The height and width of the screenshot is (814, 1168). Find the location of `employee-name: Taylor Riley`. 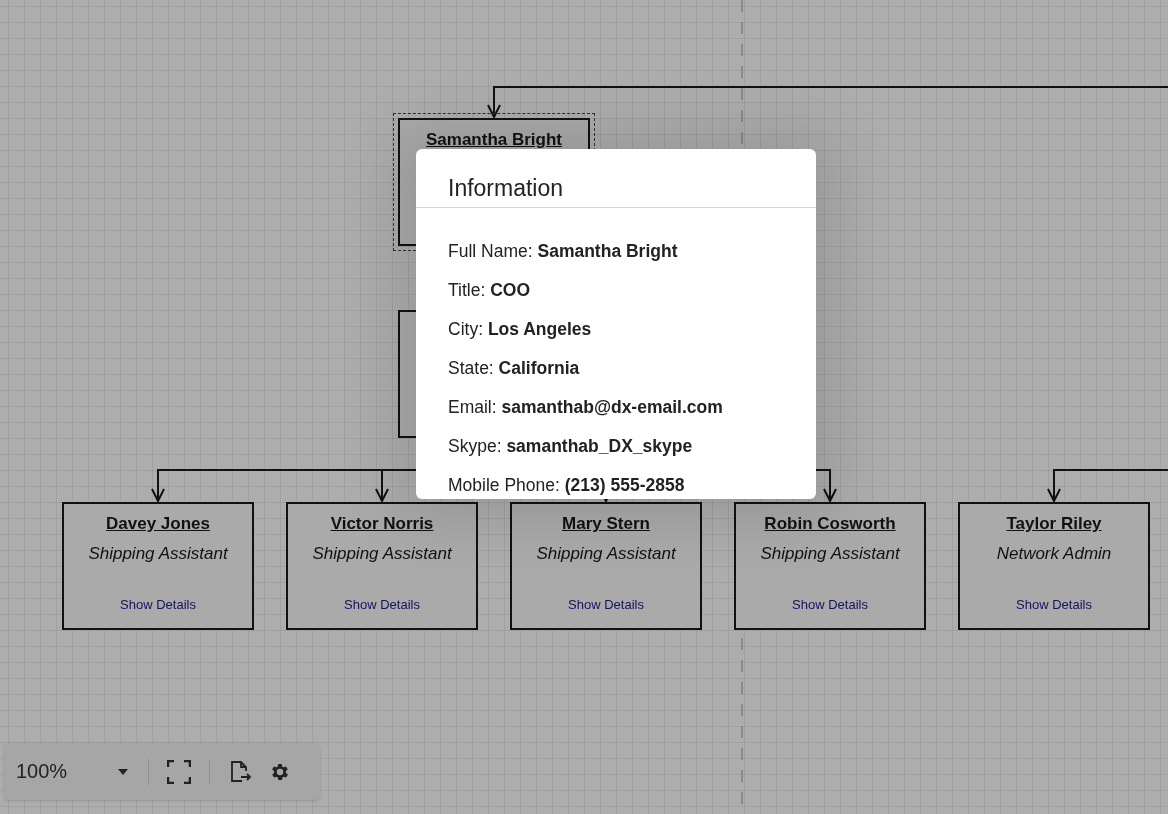

employee-name: Taylor Riley is located at coordinates (1054, 524).